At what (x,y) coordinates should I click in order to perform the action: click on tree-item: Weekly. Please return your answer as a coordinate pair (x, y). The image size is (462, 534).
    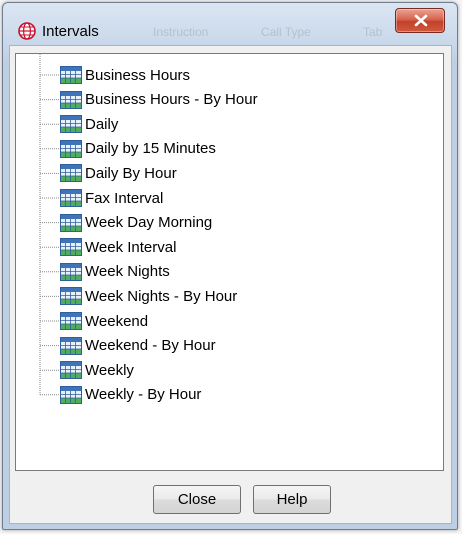
    Looking at the image, I should click on (97, 370).